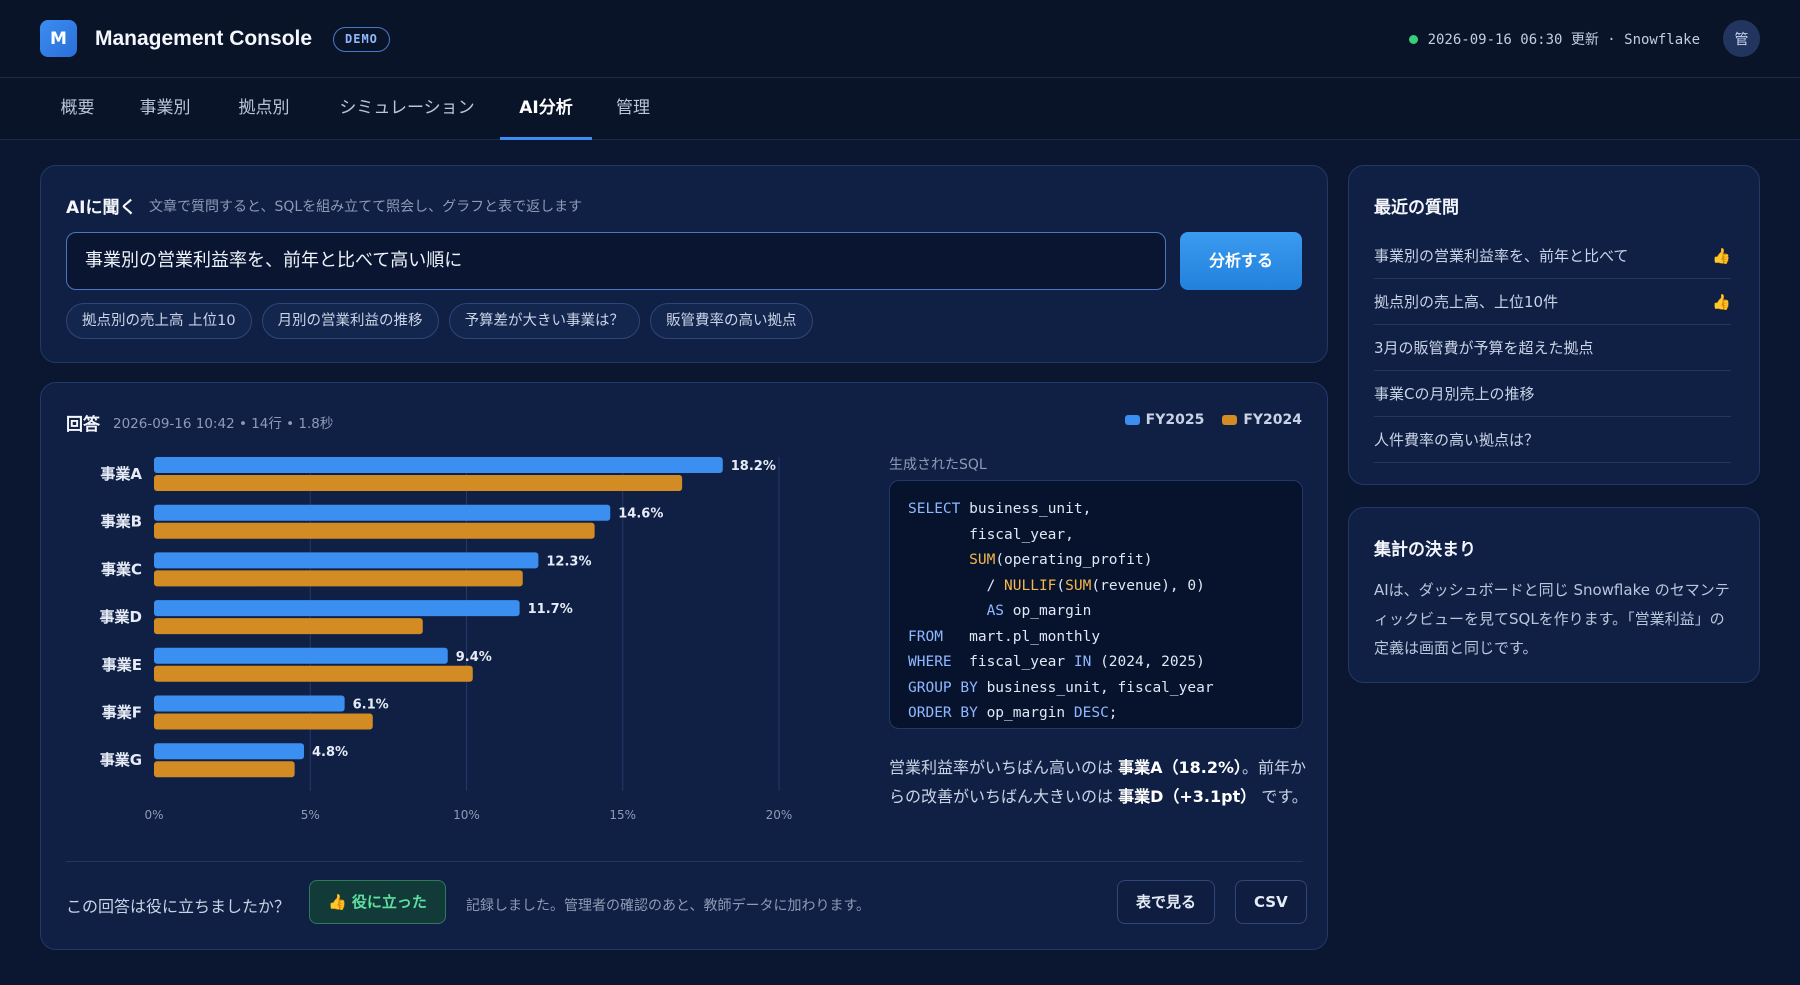  Describe the element at coordinates (121, 474) in the screenshot. I see `category-label: 事業A` at that location.